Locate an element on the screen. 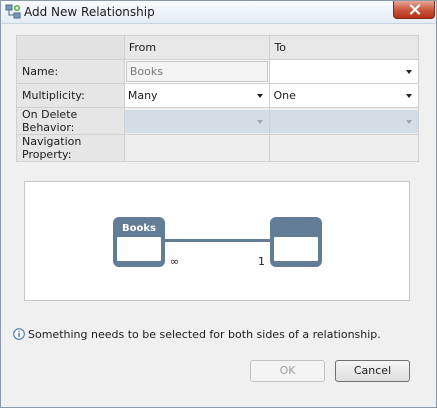  from-entity-name-field: Books is located at coordinates (197, 71).